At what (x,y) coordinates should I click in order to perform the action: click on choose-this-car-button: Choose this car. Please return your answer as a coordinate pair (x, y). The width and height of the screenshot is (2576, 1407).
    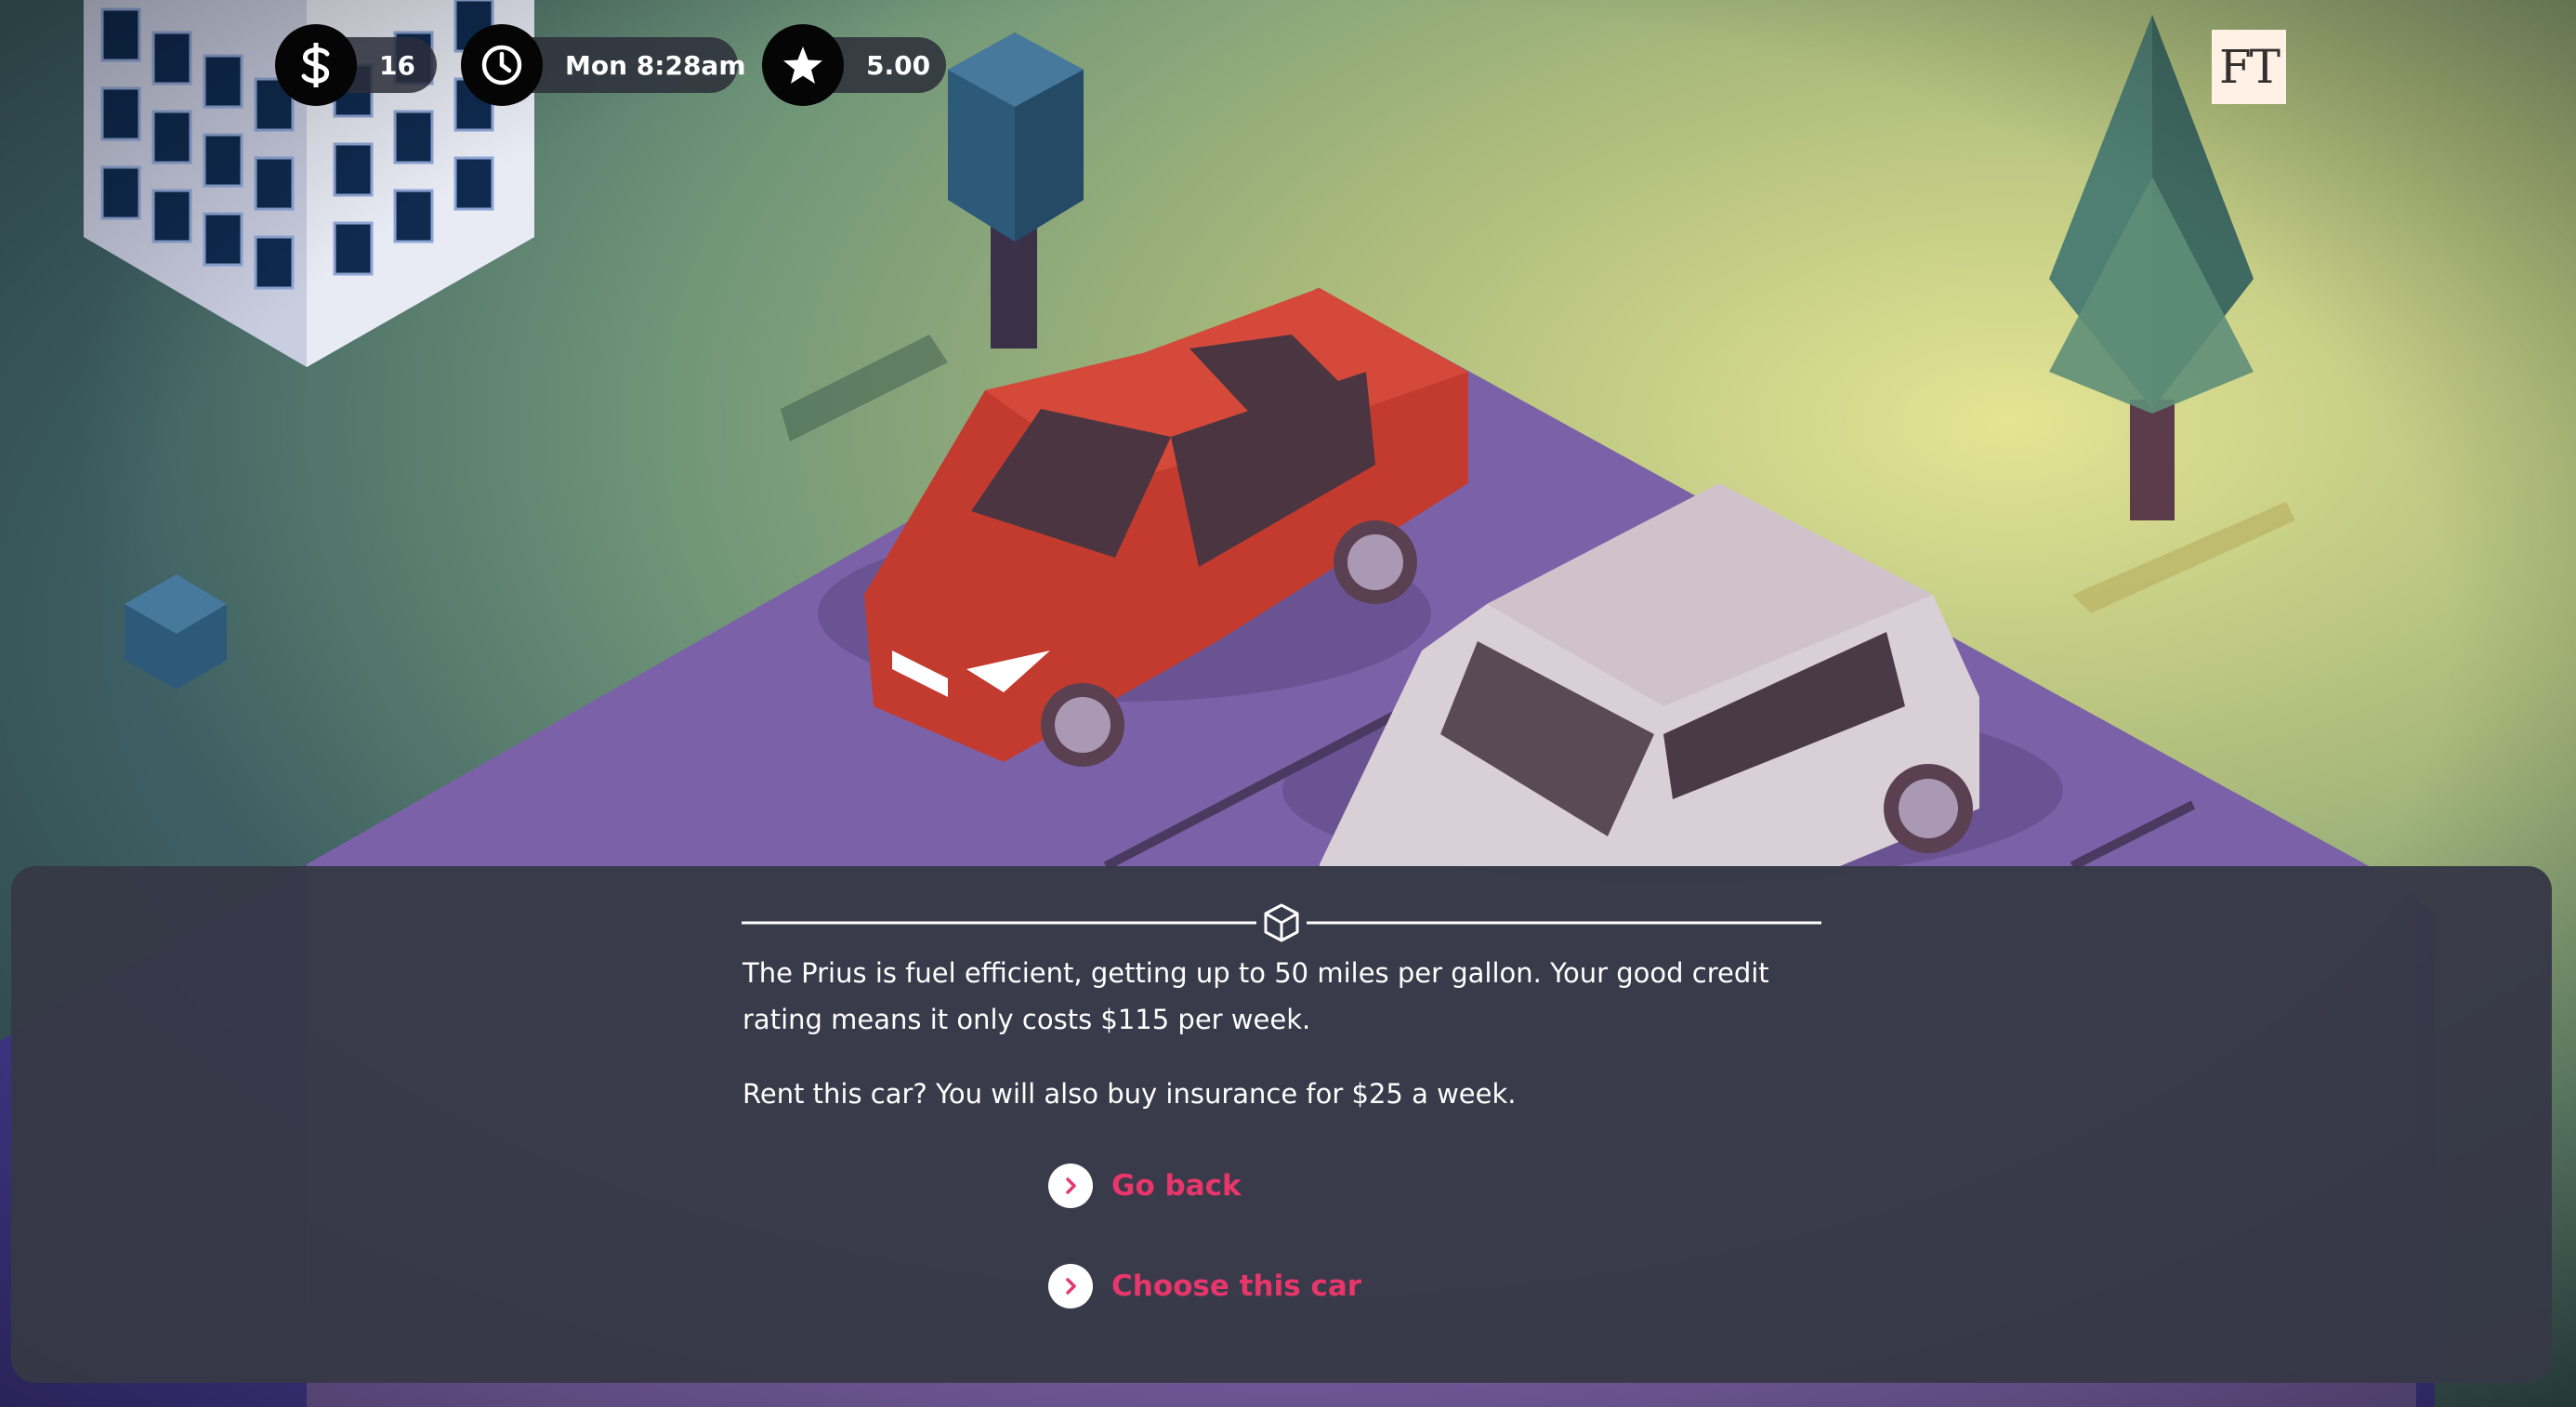
    Looking at the image, I should click on (1204, 1286).